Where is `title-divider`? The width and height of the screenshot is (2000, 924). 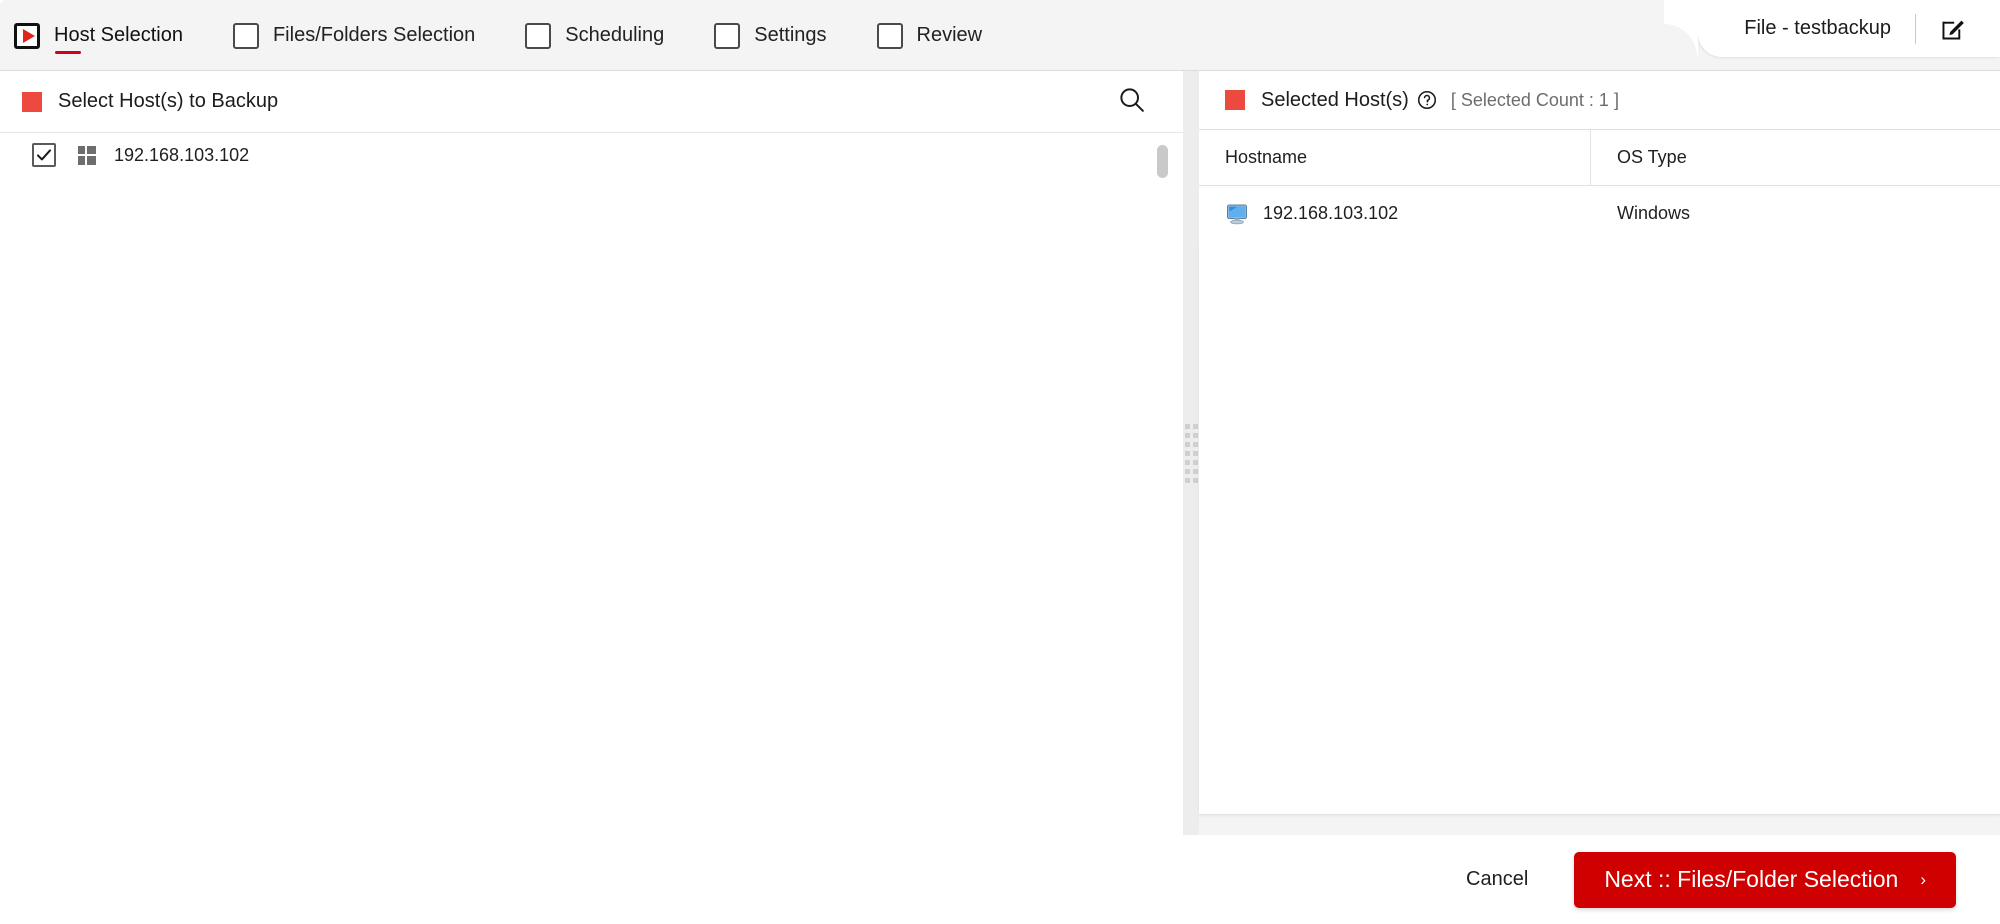
title-divider is located at coordinates (1915, 28).